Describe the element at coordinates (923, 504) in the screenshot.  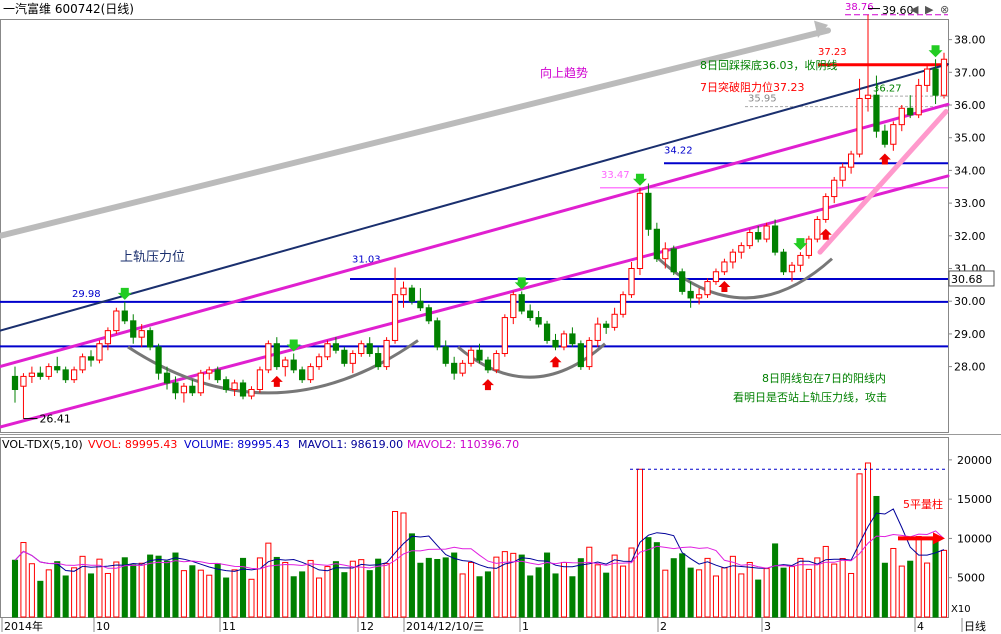
I see `vol-note: 5平量柱` at that location.